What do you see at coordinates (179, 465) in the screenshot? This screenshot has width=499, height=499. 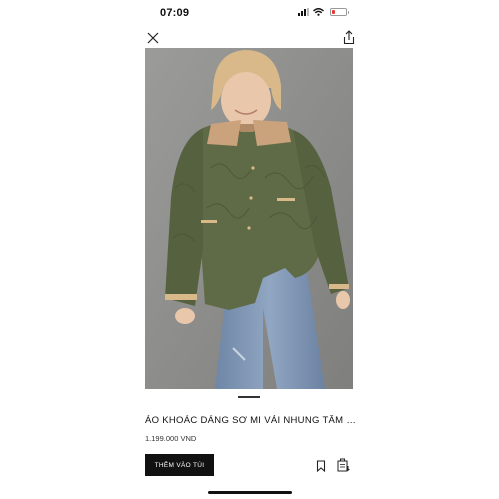 I see `add-to-bag-button: THÊM VÀO TÚI` at bounding box center [179, 465].